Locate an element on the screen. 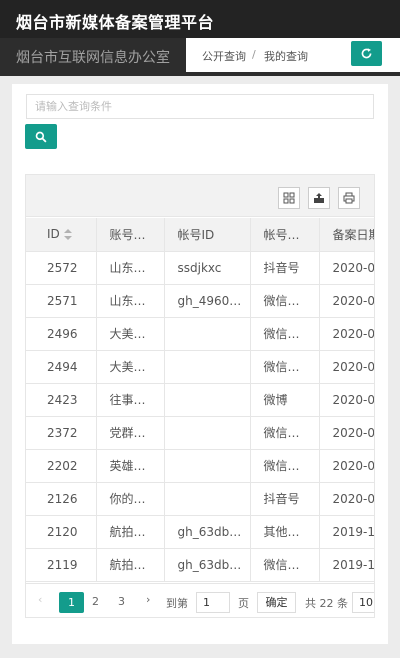 The height and width of the screenshot is (658, 400). sort-icon is located at coordinates (67, 234).